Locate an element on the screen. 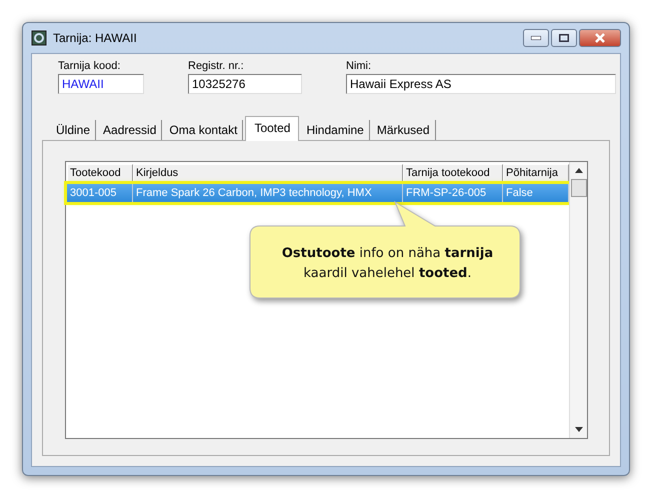  window-title: Tarnija: HAWAII is located at coordinates (95, 38).